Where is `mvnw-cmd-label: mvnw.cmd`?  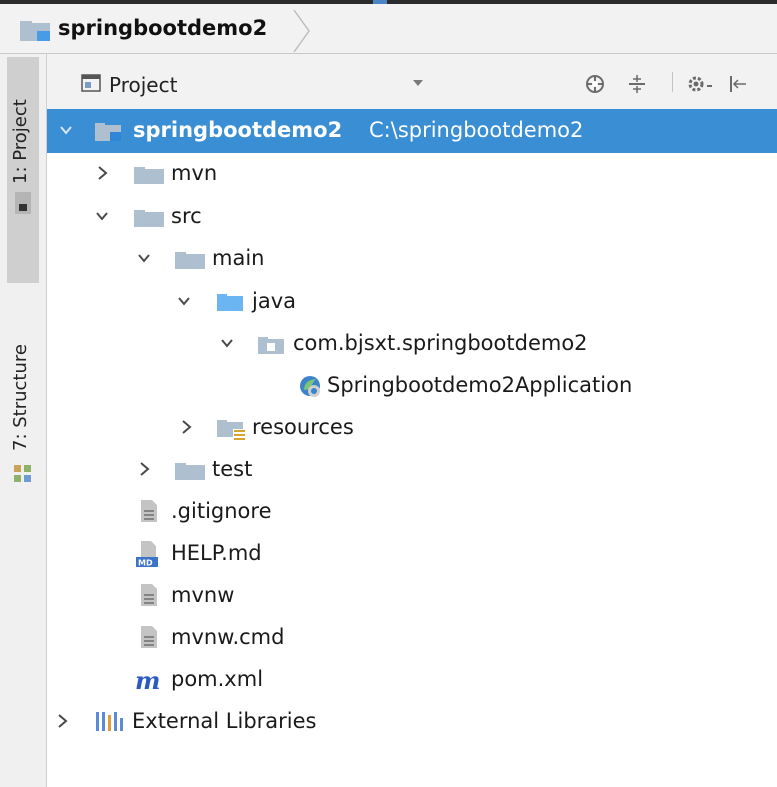
mvnw-cmd-label: mvnw.cmd is located at coordinates (228, 637).